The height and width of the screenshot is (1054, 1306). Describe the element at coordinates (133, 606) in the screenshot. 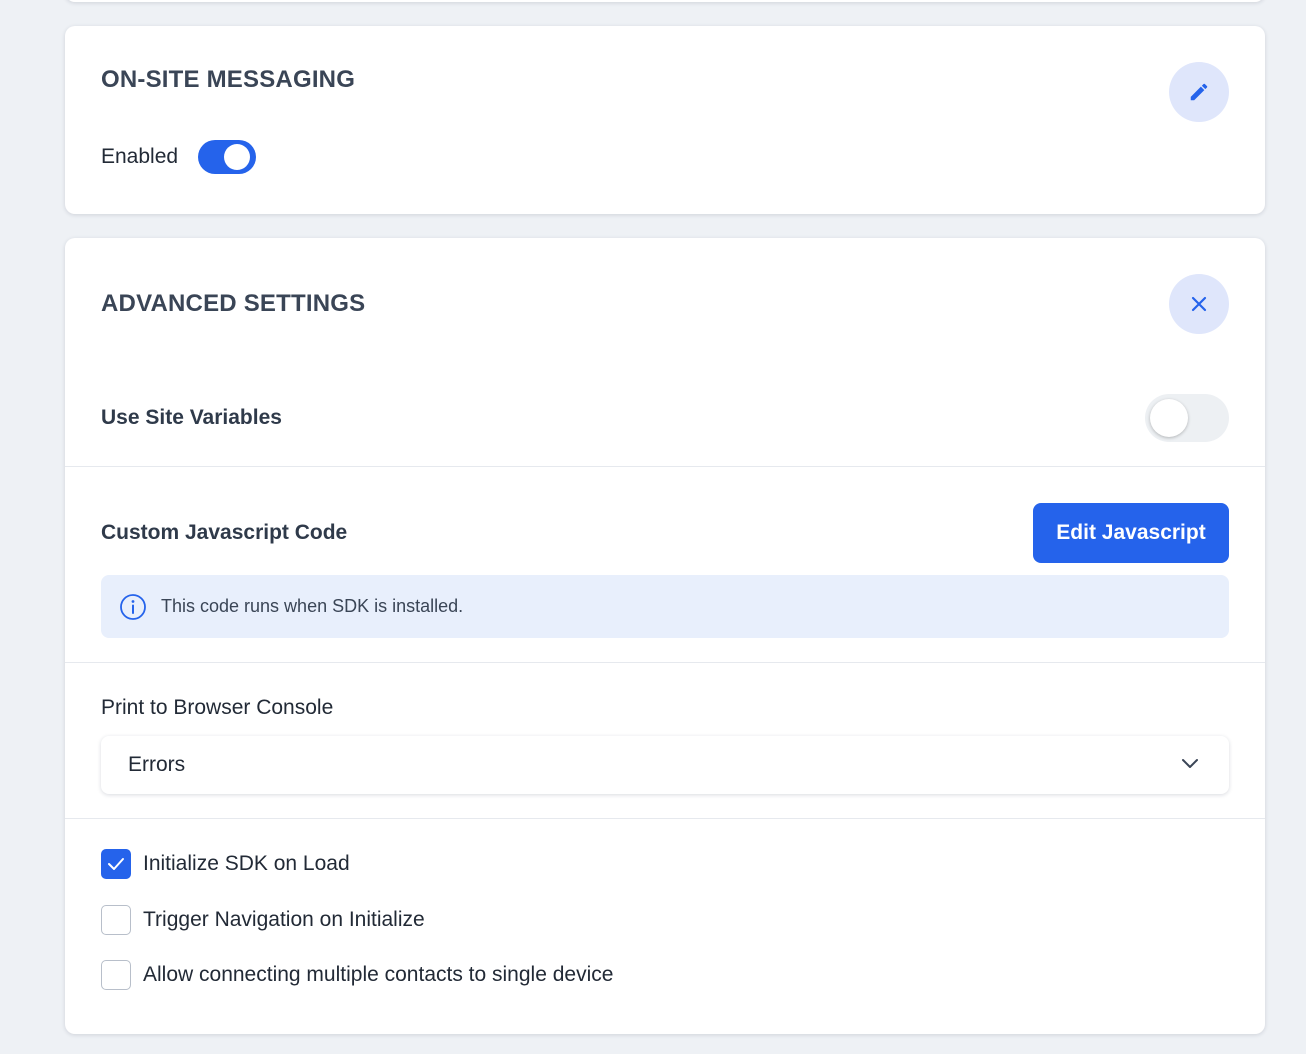

I see `info-icon` at that location.